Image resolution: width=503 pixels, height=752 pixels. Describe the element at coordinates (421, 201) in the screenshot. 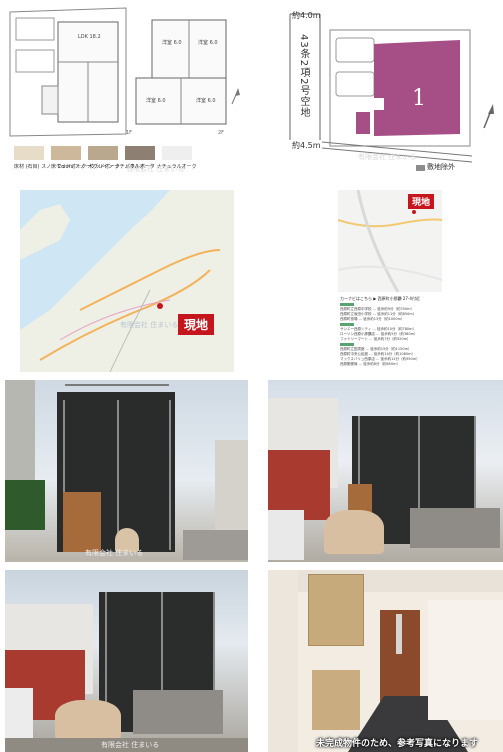

I see `detail-location-label: 現地` at that location.